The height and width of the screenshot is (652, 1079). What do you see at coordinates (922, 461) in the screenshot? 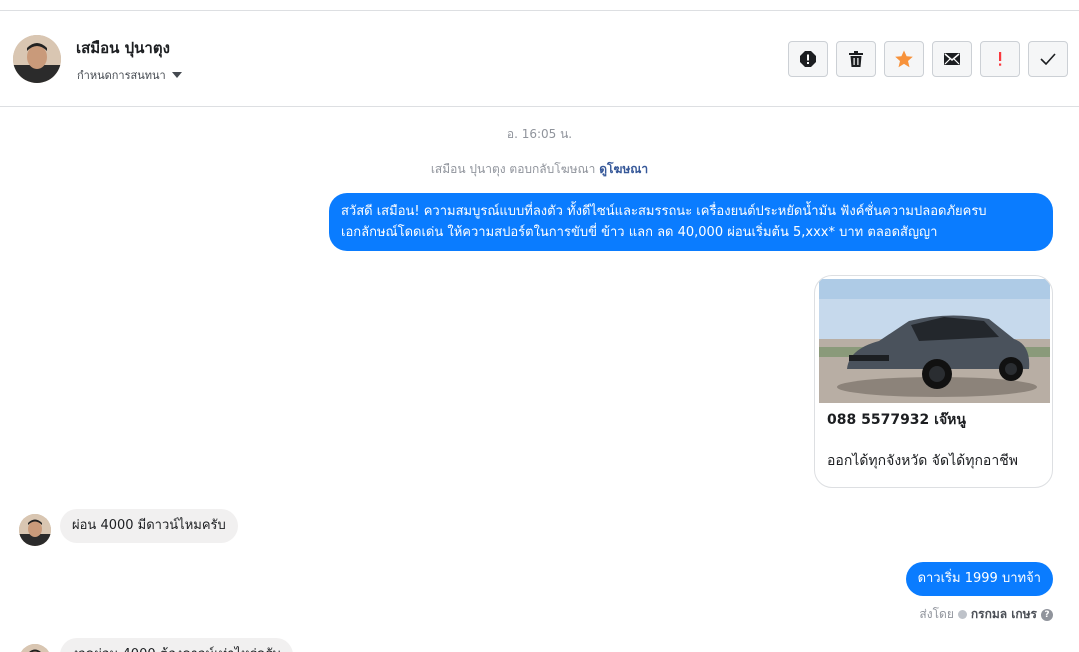
I see `ad-card-description: ออกได้ทุกจังหวัด จัดได้ทุกอาชีพ` at bounding box center [922, 461].